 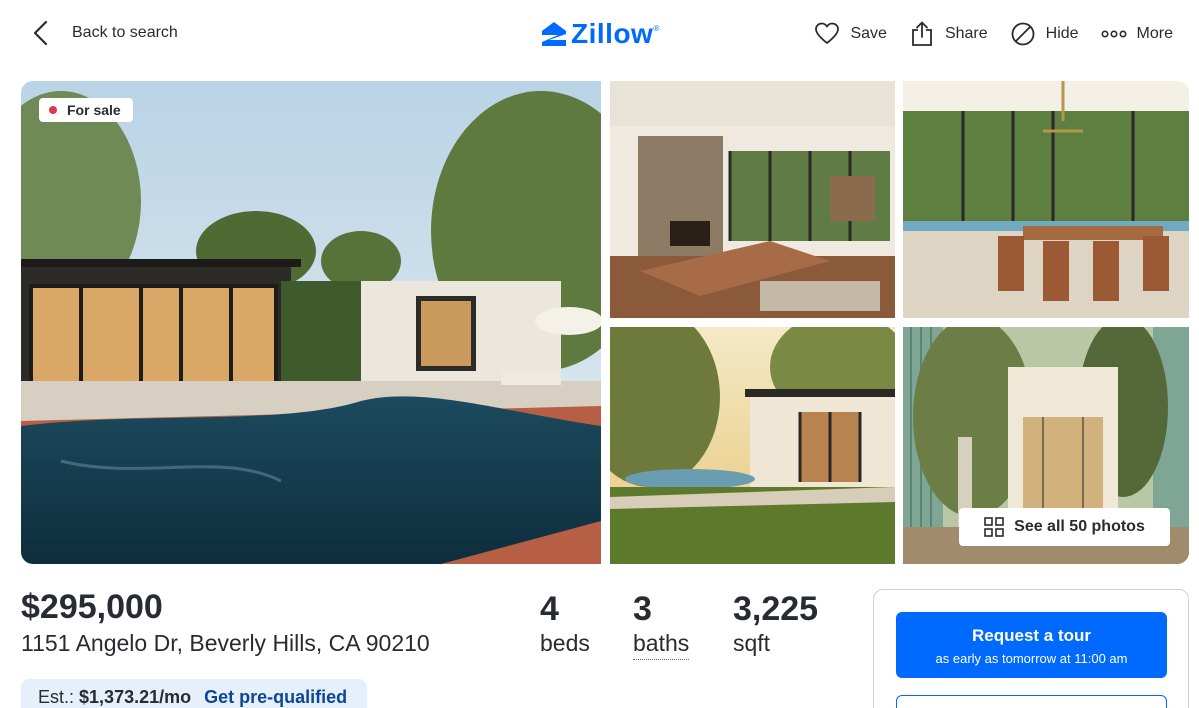 I want to click on sqft-value: 3,225, so click(x=776, y=609).